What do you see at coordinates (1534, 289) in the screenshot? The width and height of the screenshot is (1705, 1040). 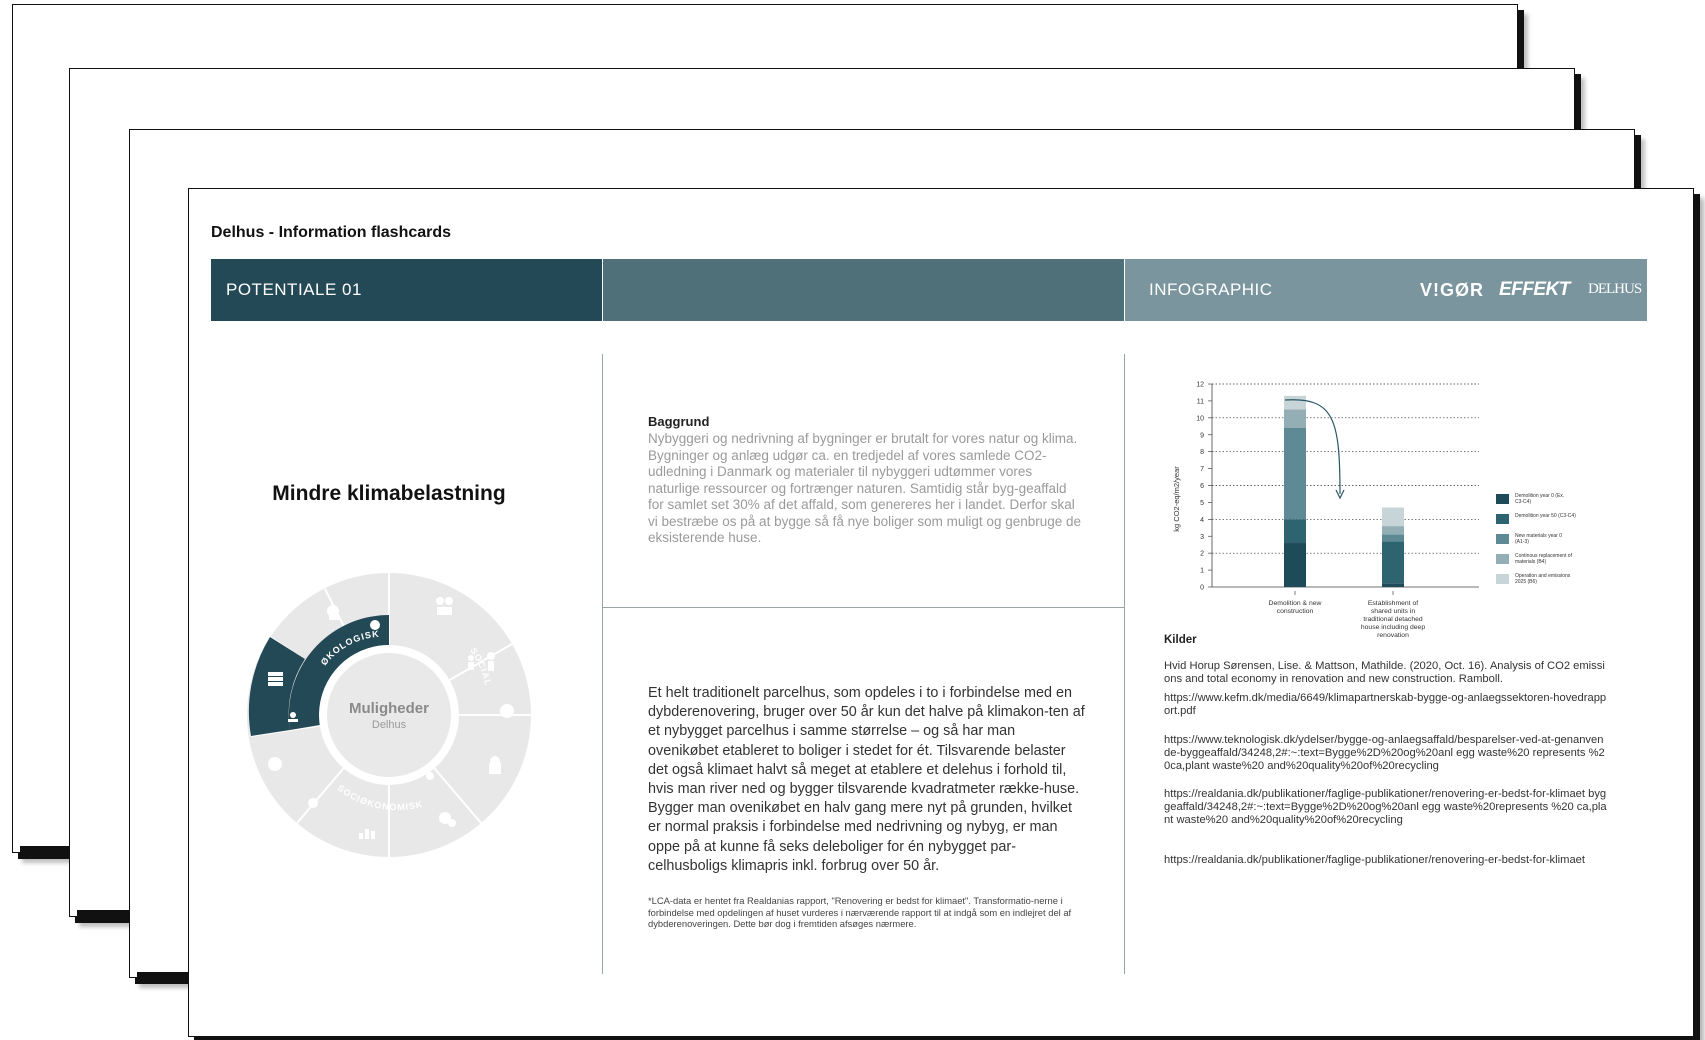 I see `logo-effekt: EFFEKT` at bounding box center [1534, 289].